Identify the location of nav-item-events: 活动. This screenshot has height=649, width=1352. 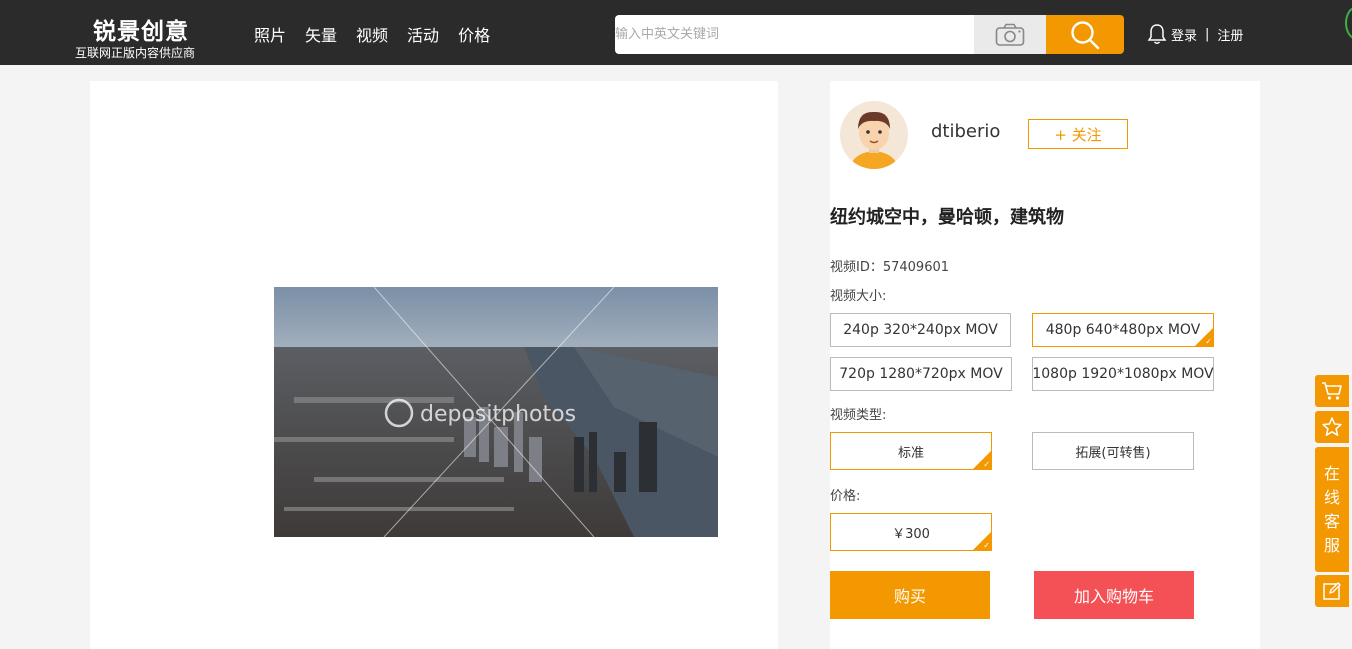
(423, 34).